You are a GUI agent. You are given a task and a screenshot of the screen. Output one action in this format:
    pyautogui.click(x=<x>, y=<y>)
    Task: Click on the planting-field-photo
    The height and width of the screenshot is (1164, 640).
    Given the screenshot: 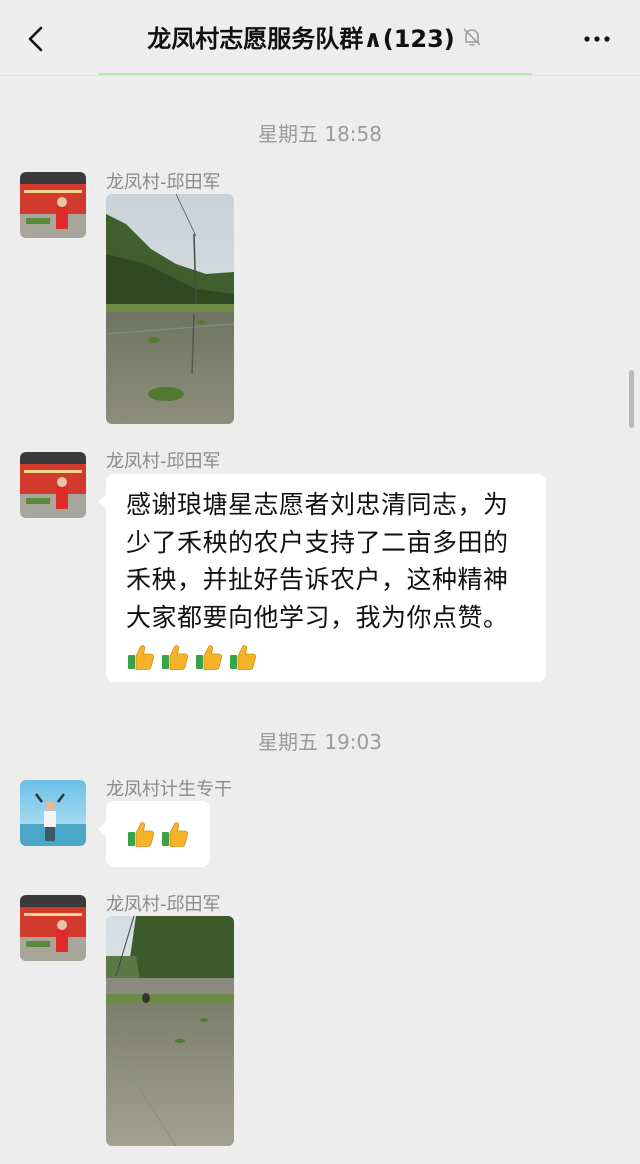 What is the action you would take?
    pyautogui.click(x=170, y=1031)
    